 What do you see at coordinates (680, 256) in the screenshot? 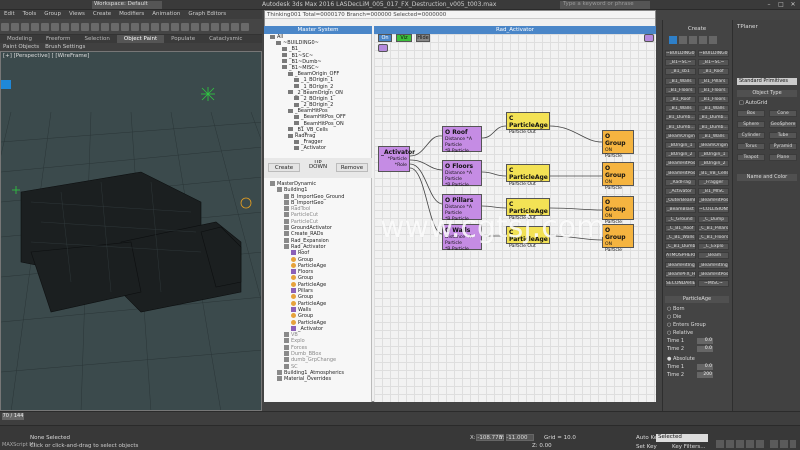
I see `event-select-button: ATMOSPHERICS` at bounding box center [680, 256].